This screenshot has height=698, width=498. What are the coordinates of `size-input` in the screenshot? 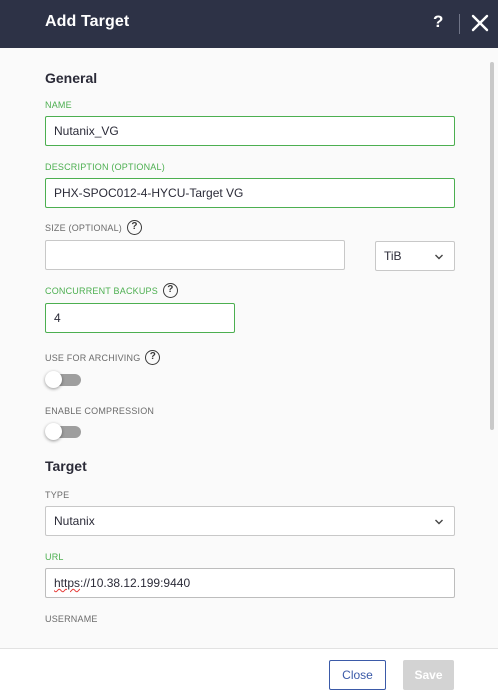 It's located at (195, 255).